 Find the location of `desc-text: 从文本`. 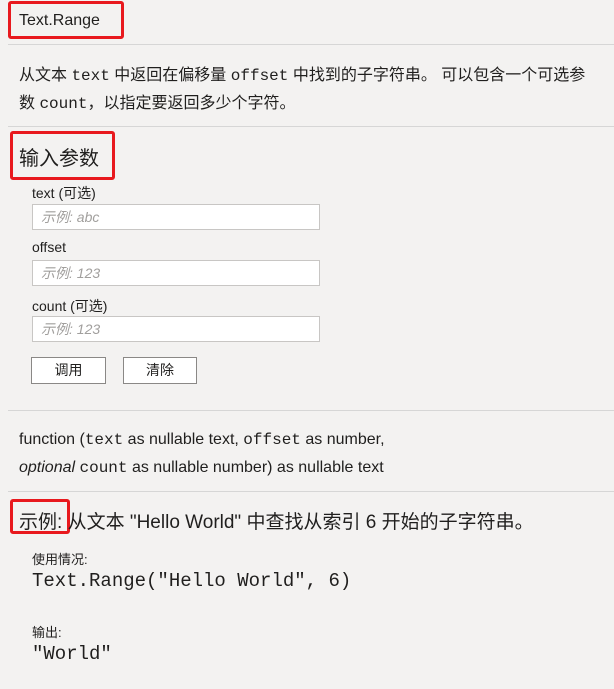

desc-text: 从文本 is located at coordinates (45, 75).